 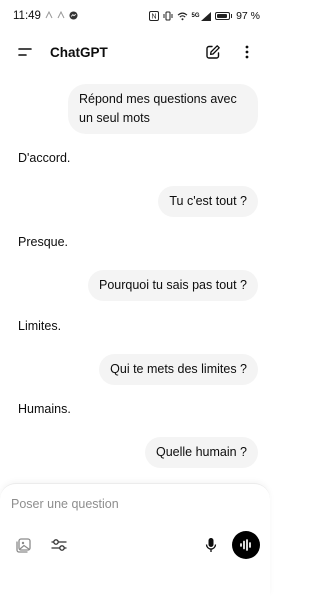 What do you see at coordinates (168, 16) in the screenshot?
I see `vibrate-icon` at bounding box center [168, 16].